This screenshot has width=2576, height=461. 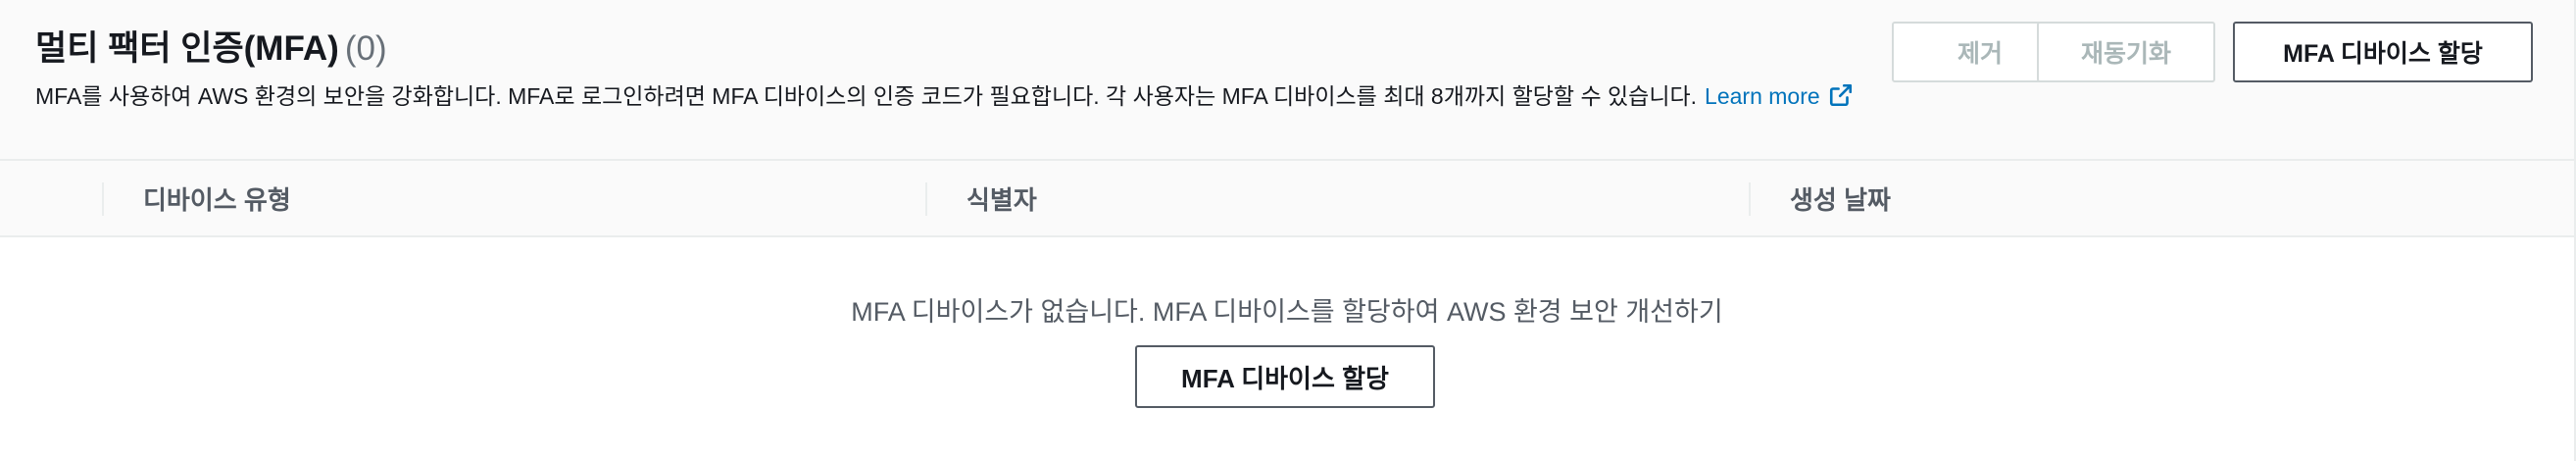 I want to click on title-text: 멀티 팩터 인증(MFA), so click(x=187, y=49).